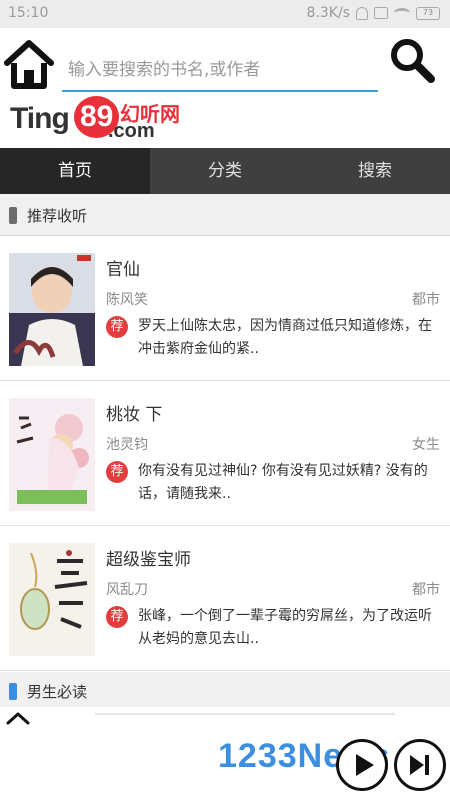 This screenshot has height=800, width=450. What do you see at coordinates (375, 171) in the screenshot?
I see `tab-search: 搜索` at bounding box center [375, 171].